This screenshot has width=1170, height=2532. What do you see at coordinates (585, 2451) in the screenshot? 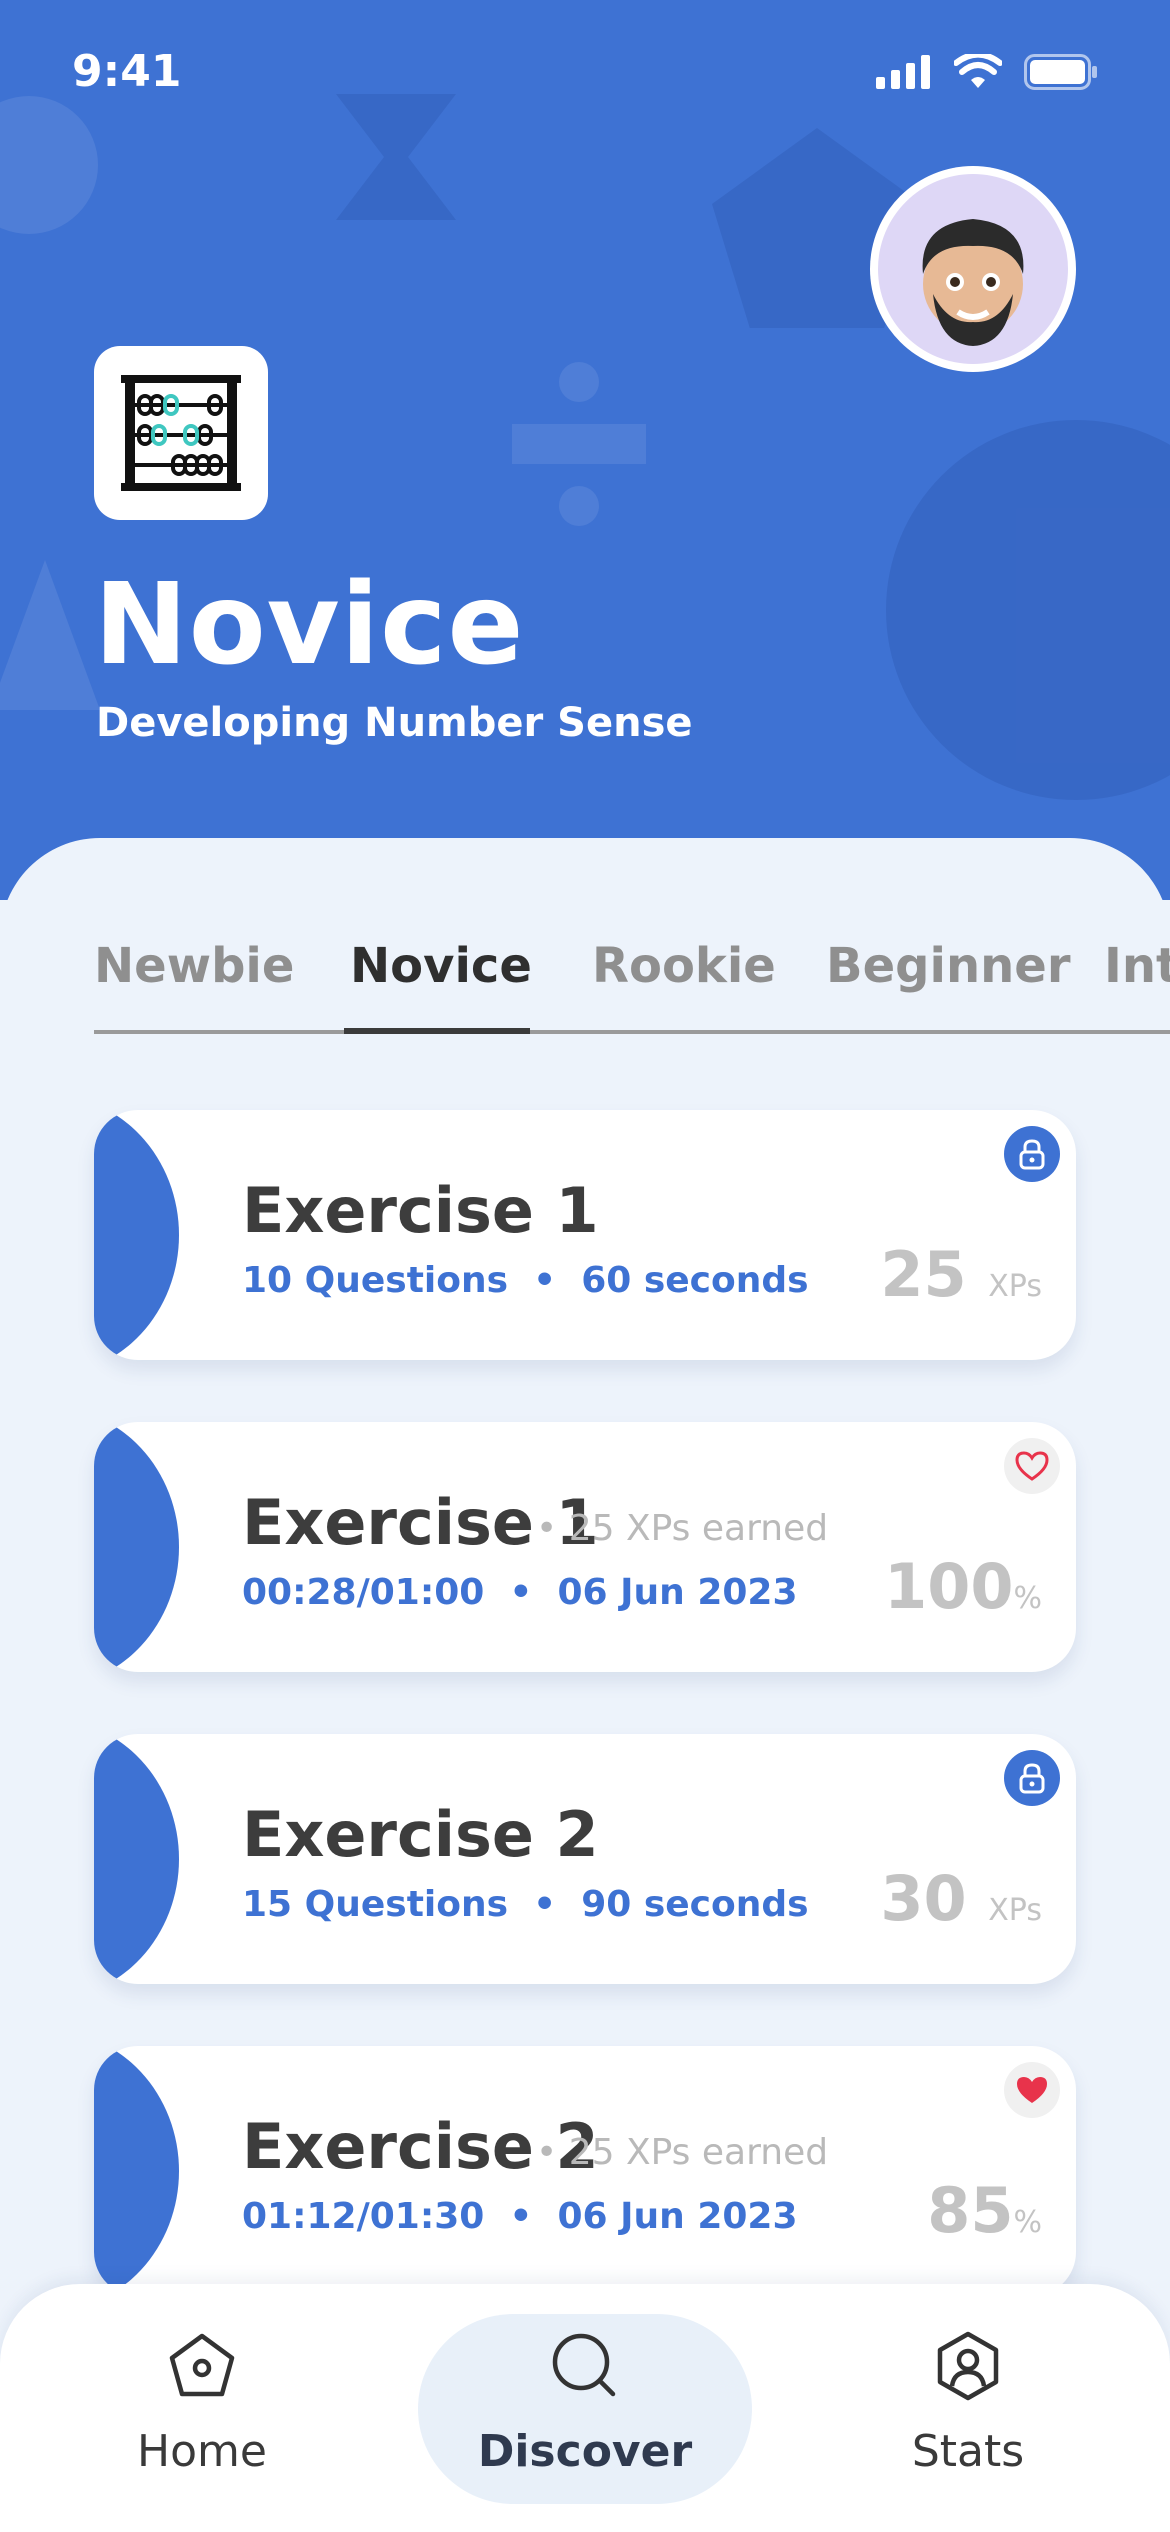
I see `nav-discover-label: Discover` at bounding box center [585, 2451].